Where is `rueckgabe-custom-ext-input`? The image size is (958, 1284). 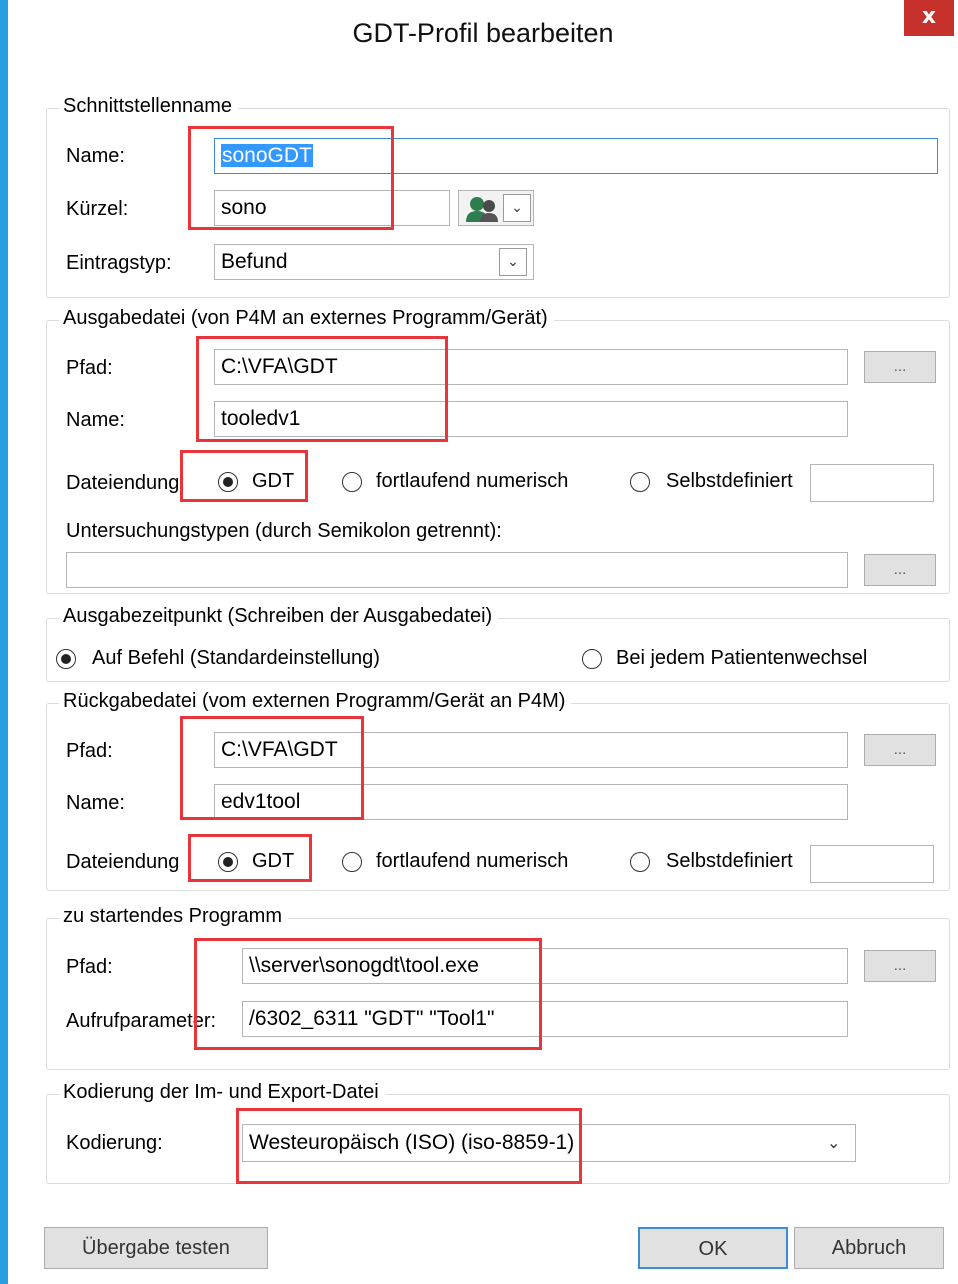
rueckgabe-custom-ext-input is located at coordinates (872, 864).